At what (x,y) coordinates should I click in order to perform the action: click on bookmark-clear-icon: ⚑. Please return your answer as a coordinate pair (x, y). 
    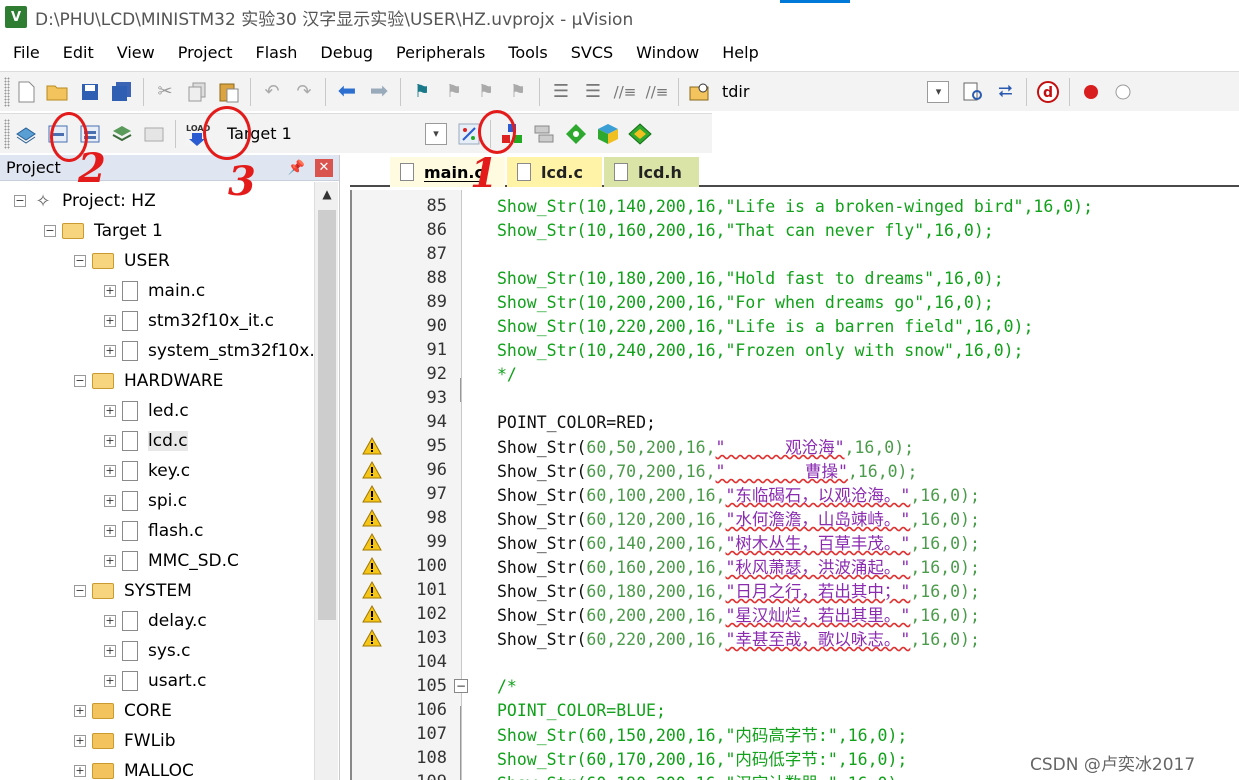
    Looking at the image, I should click on (518, 92).